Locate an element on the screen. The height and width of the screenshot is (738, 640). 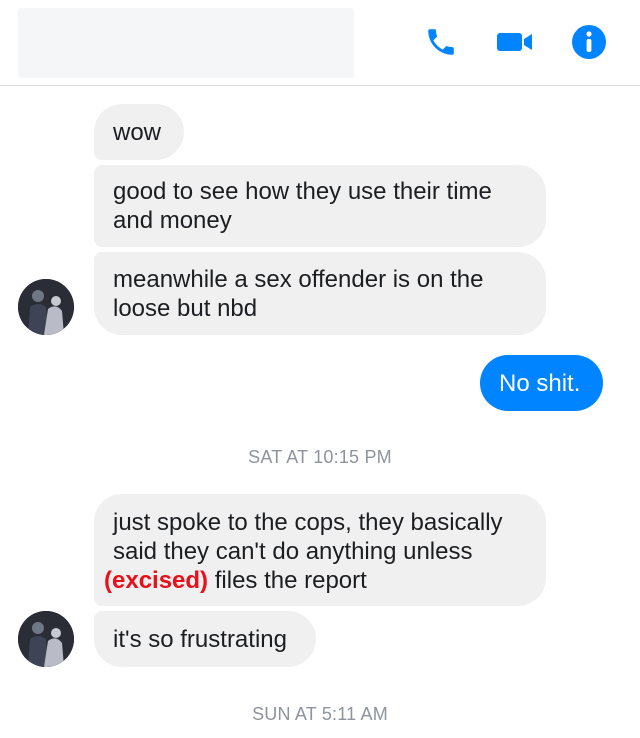
timestamp: SAT AT 10:15 PM is located at coordinates (320, 457).